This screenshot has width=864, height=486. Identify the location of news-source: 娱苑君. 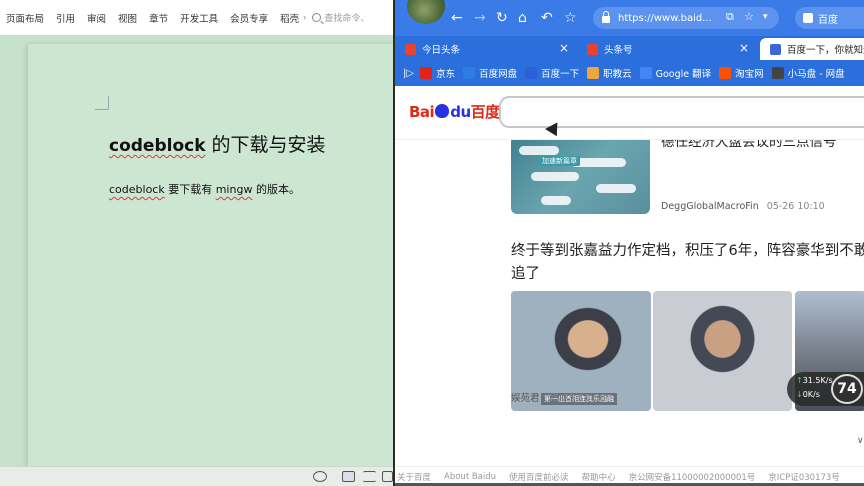
(525, 398).